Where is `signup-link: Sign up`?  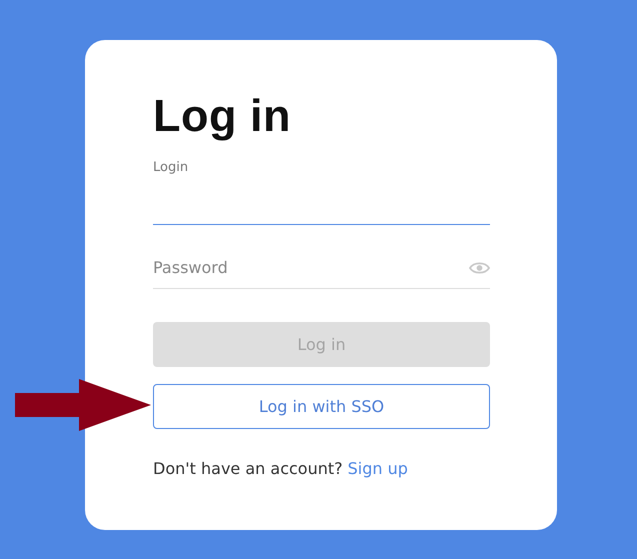
signup-link: Sign up is located at coordinates (378, 468).